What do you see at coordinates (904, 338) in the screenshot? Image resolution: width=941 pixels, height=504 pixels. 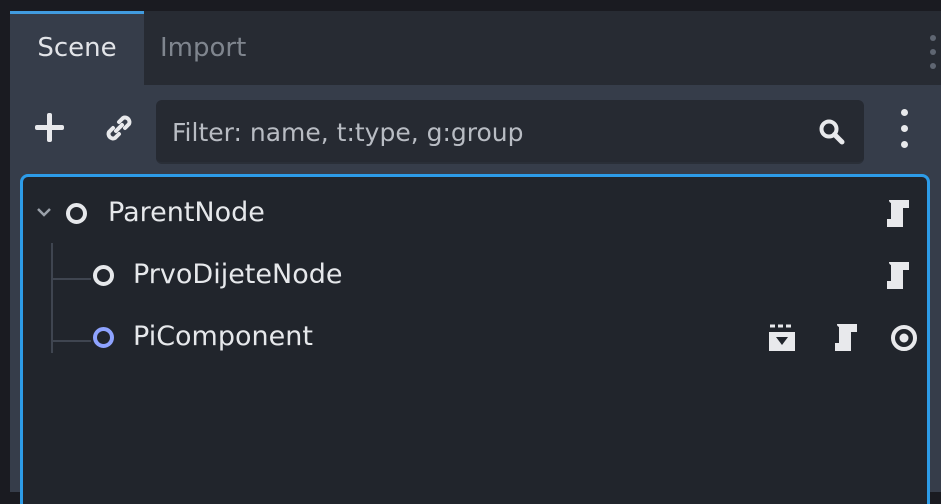 I see `visibility-eye-icon` at bounding box center [904, 338].